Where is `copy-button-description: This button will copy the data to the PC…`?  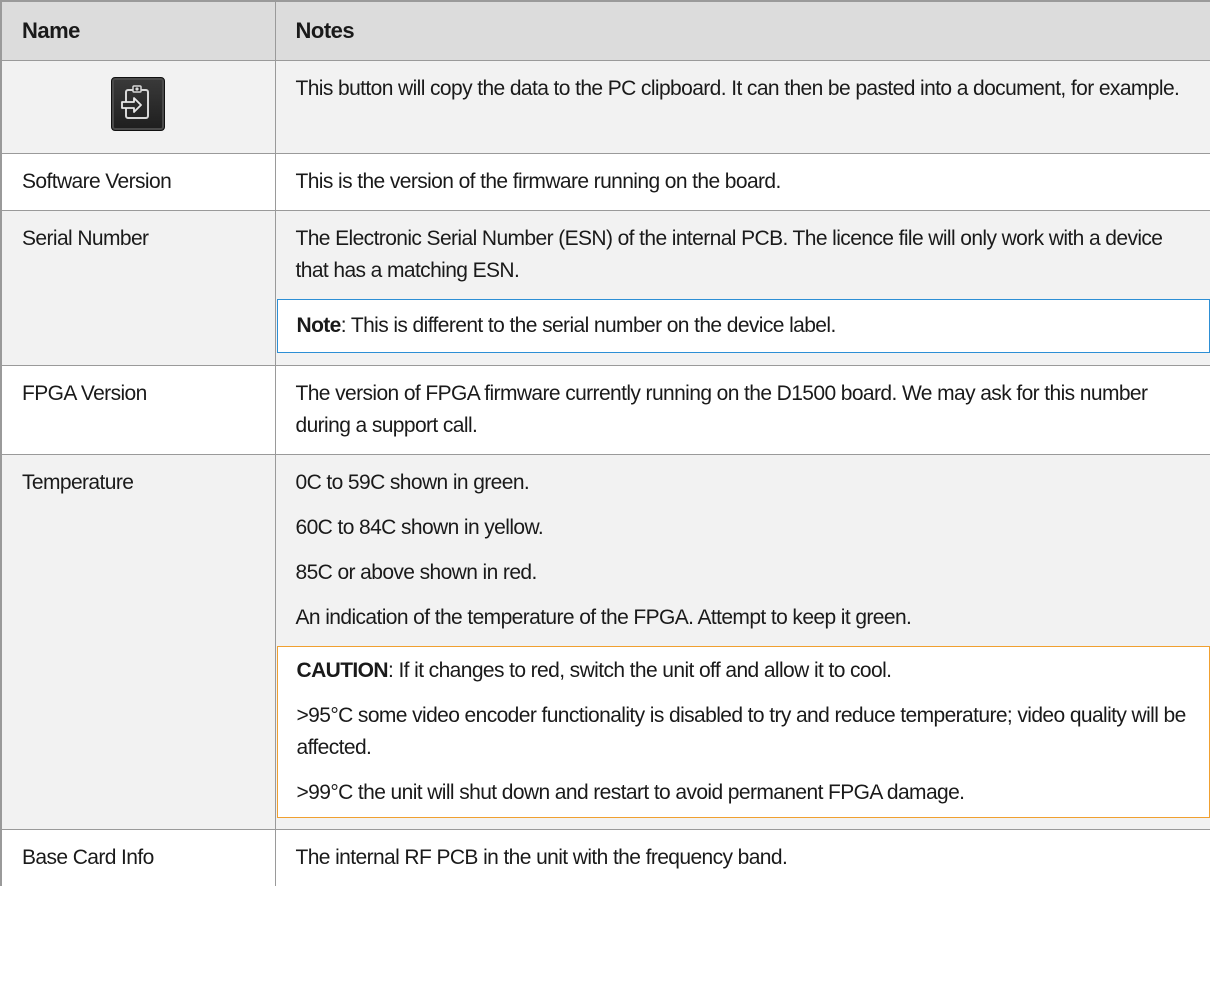
copy-button-description: This button will copy the data to the PC… is located at coordinates (737, 88).